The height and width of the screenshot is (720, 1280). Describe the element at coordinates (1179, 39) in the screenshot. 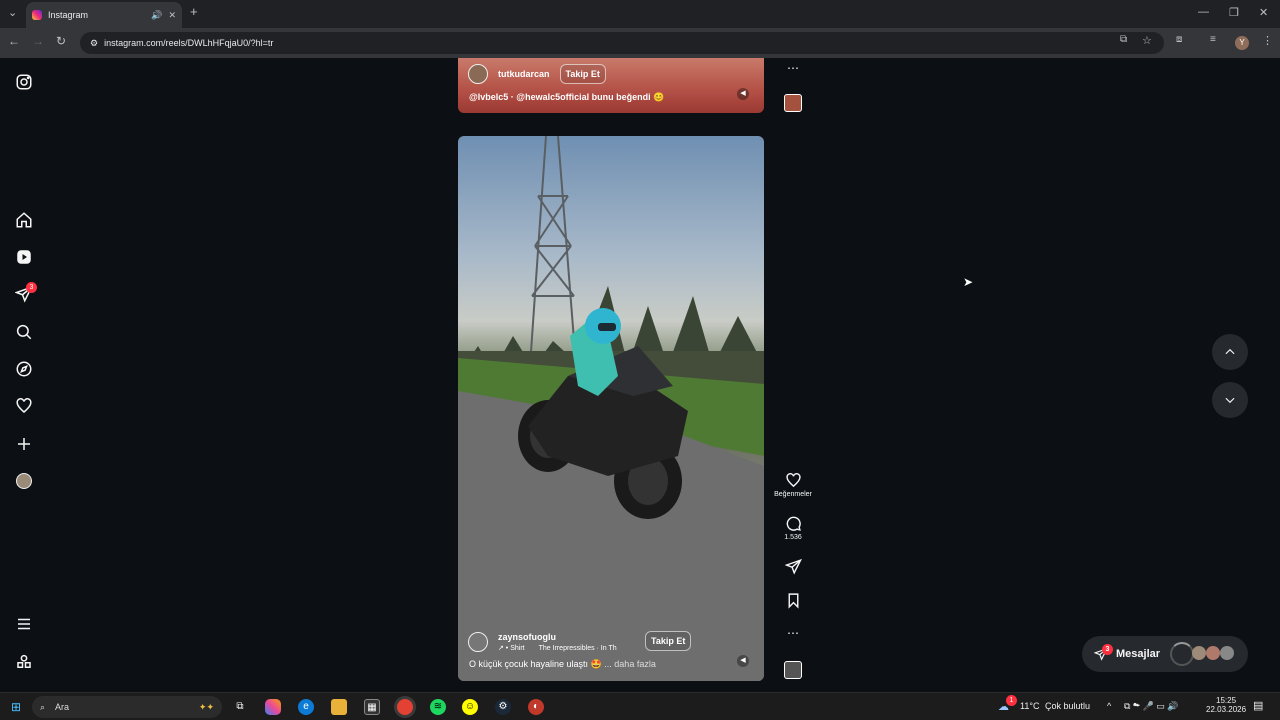

I see `extensions-icon: ⧈` at that location.